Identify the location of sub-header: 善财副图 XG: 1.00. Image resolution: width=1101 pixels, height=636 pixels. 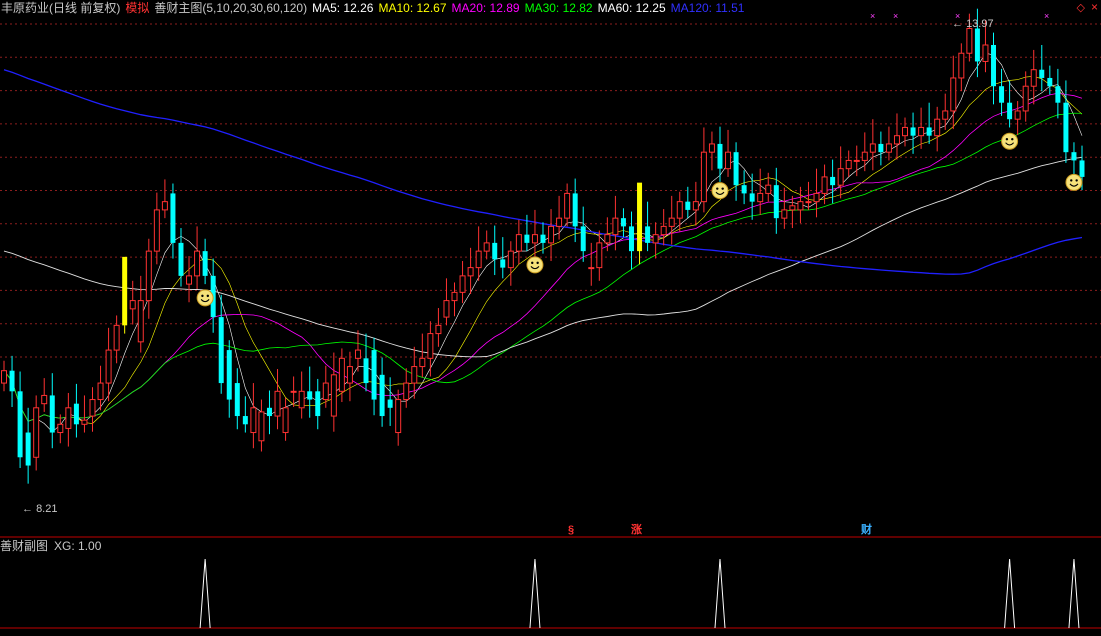
(53, 546).